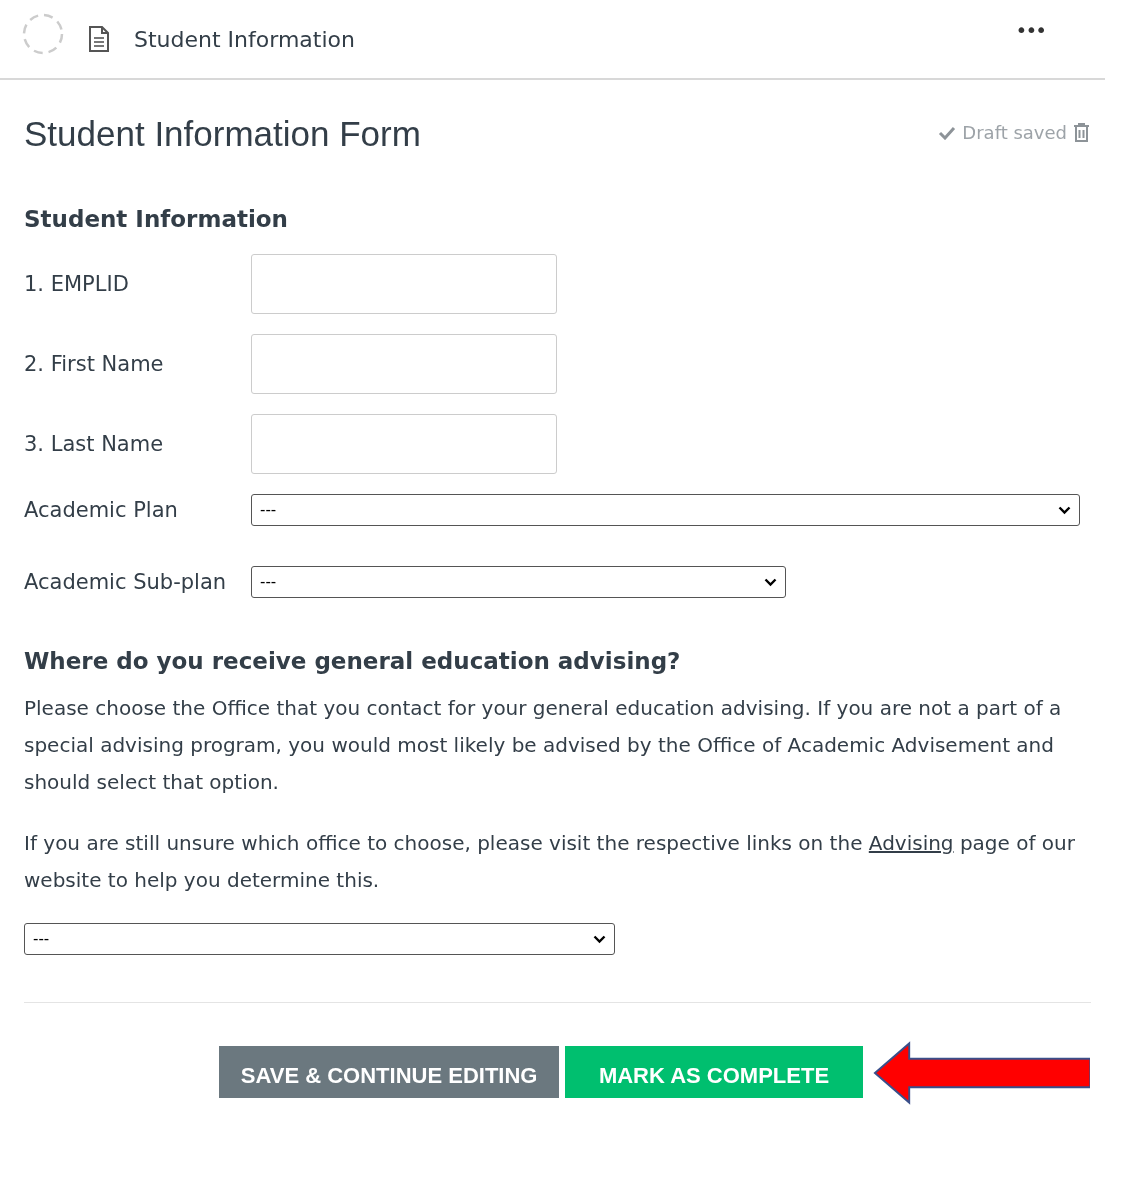  What do you see at coordinates (94, 364) in the screenshot?
I see `field-label: 2. First Name` at bounding box center [94, 364].